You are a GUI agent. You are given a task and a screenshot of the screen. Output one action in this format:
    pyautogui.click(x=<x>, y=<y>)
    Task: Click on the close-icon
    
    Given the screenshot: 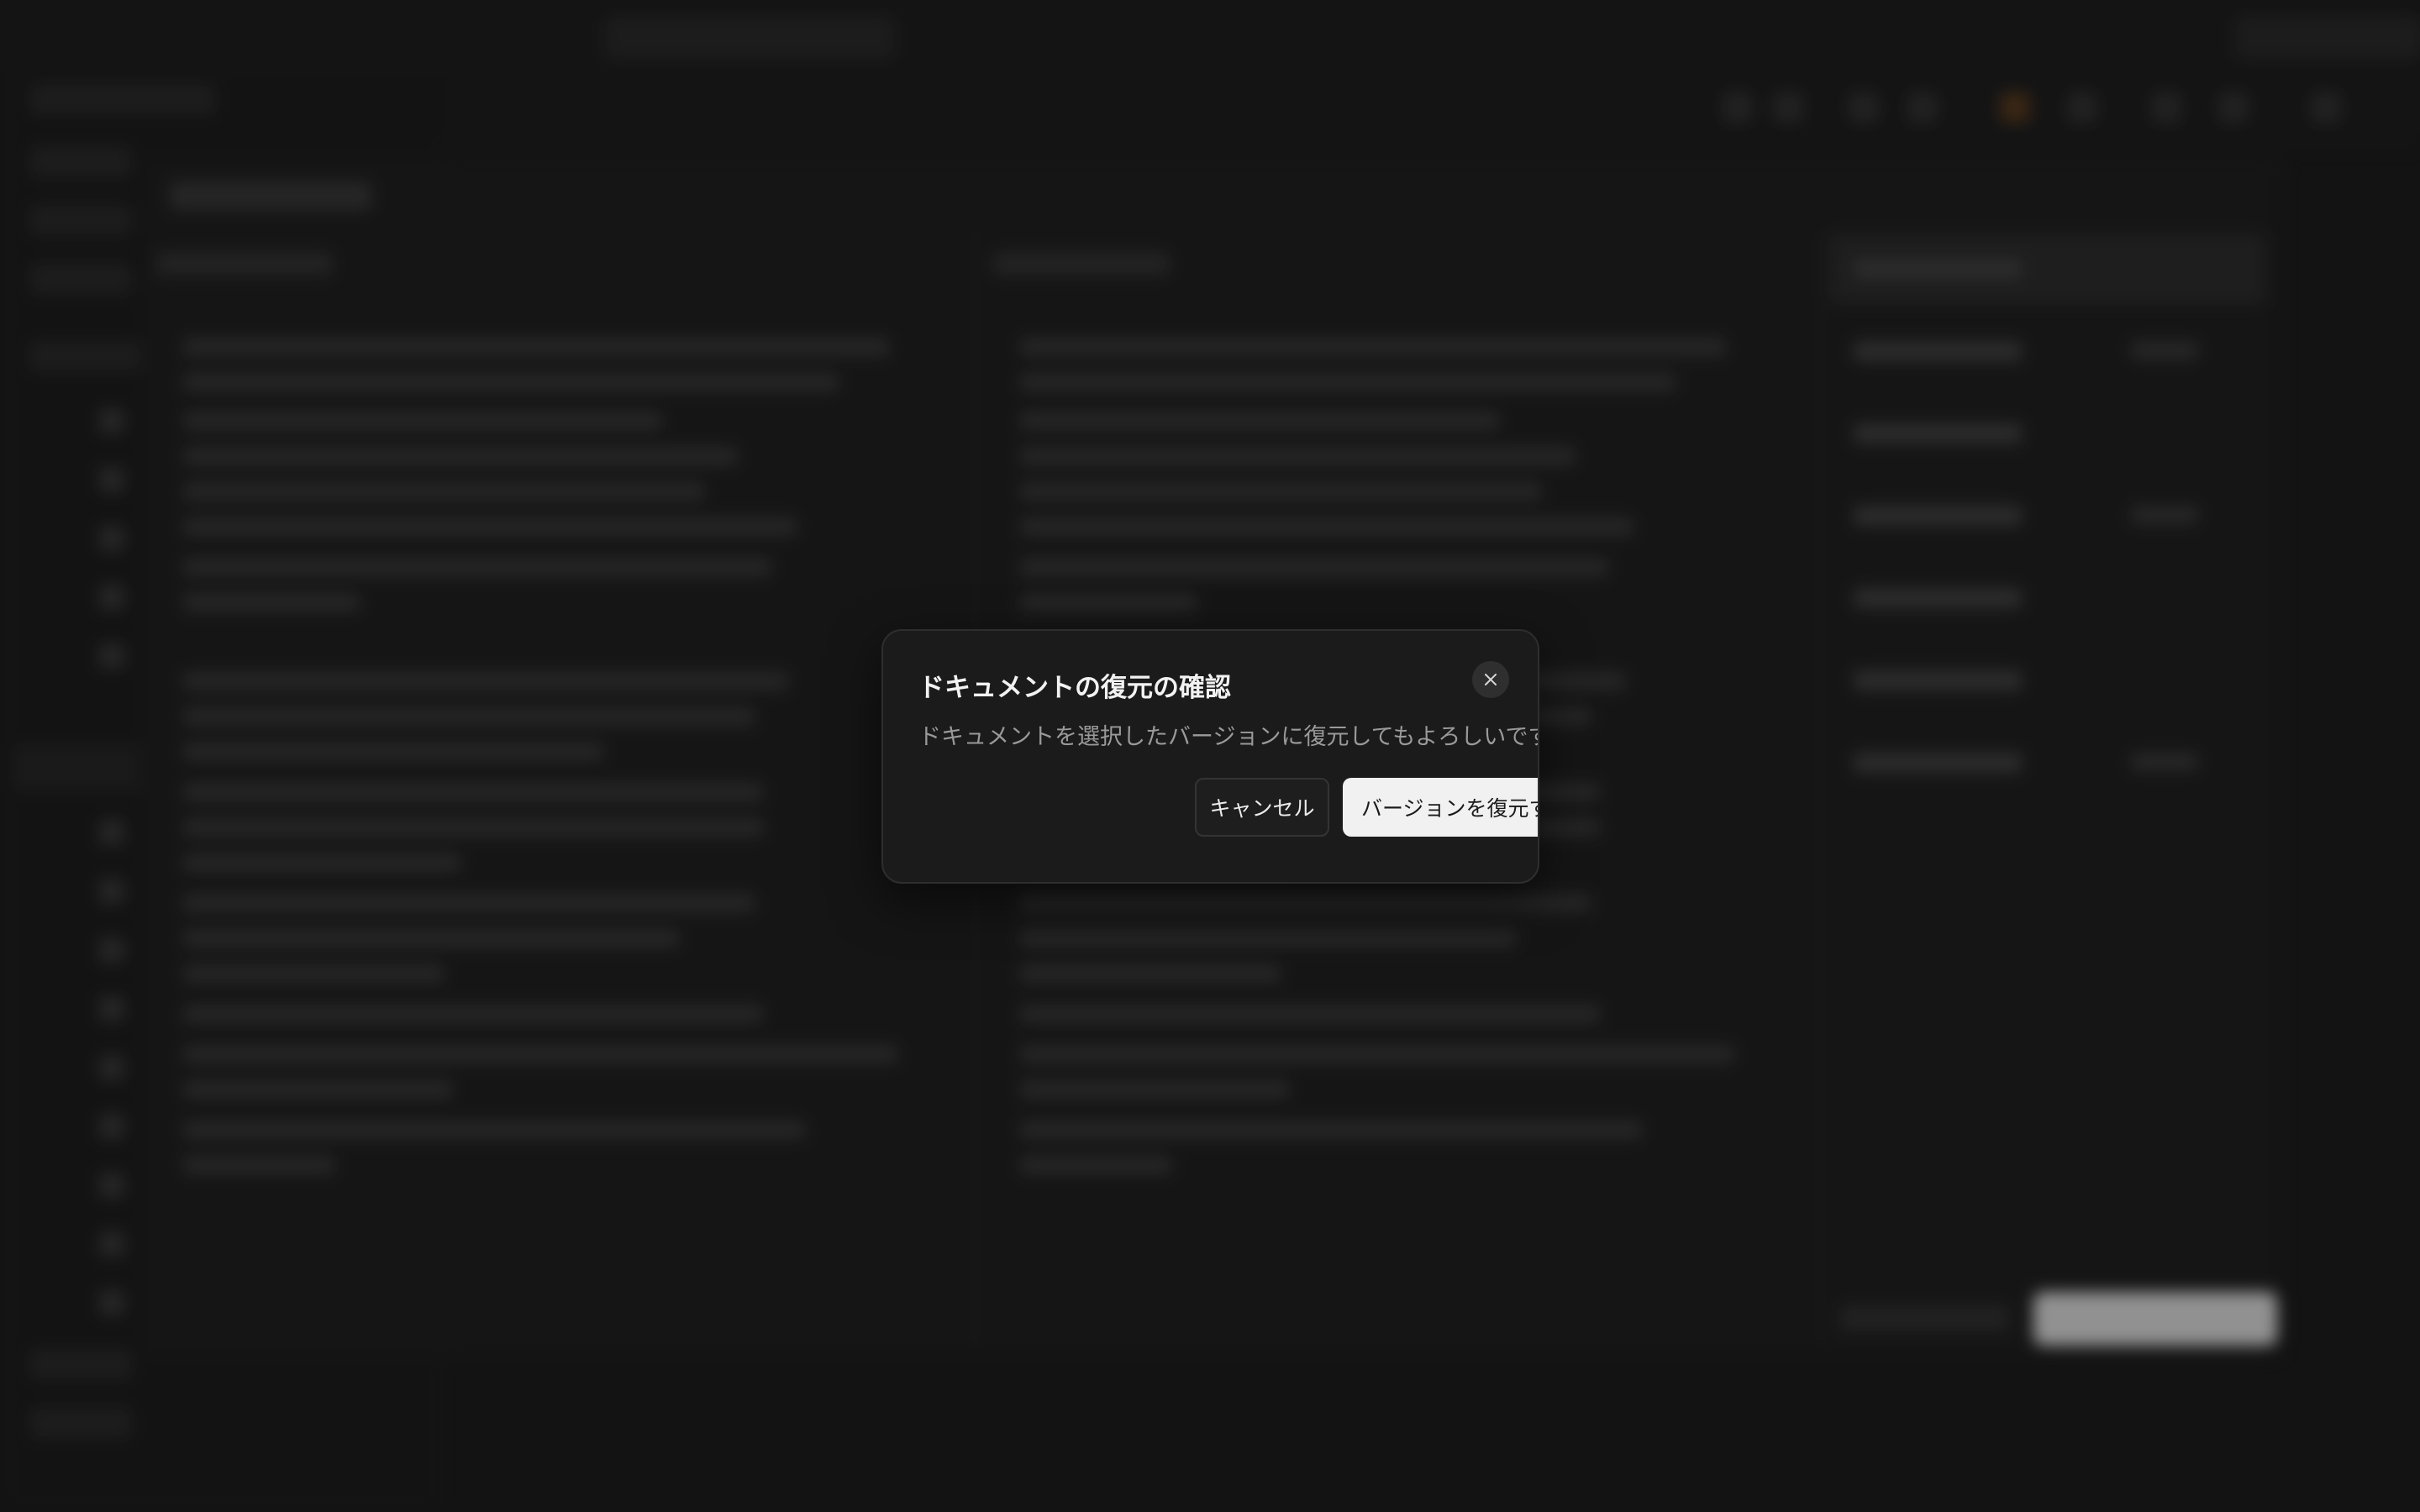 What is the action you would take?
    pyautogui.click(x=1491, y=679)
    